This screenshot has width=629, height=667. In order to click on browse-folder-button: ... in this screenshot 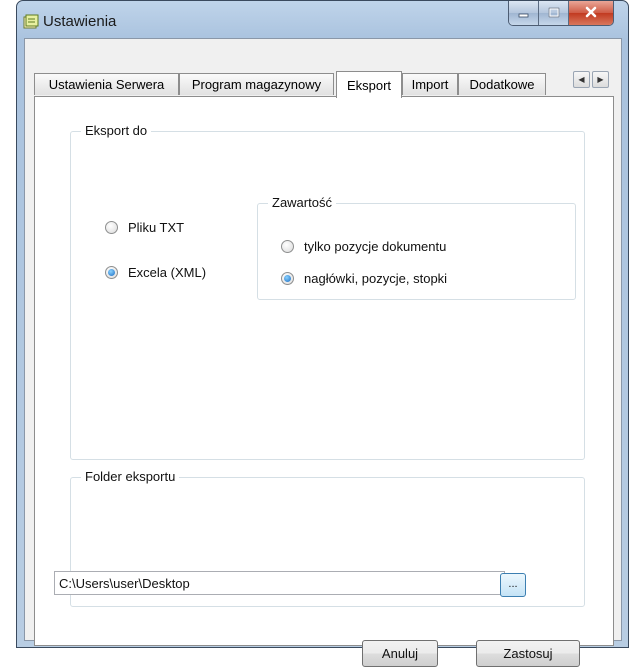, I will do `click(513, 585)`.